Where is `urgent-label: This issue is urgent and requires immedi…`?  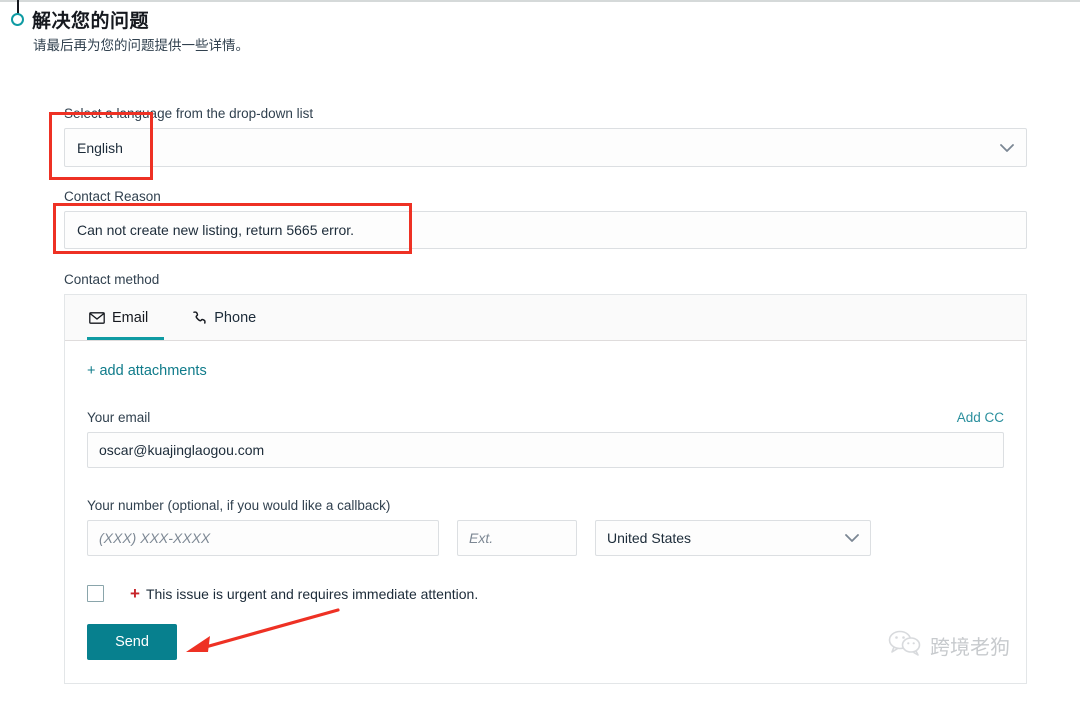 urgent-label: This issue is urgent and requires immedi… is located at coordinates (312, 593).